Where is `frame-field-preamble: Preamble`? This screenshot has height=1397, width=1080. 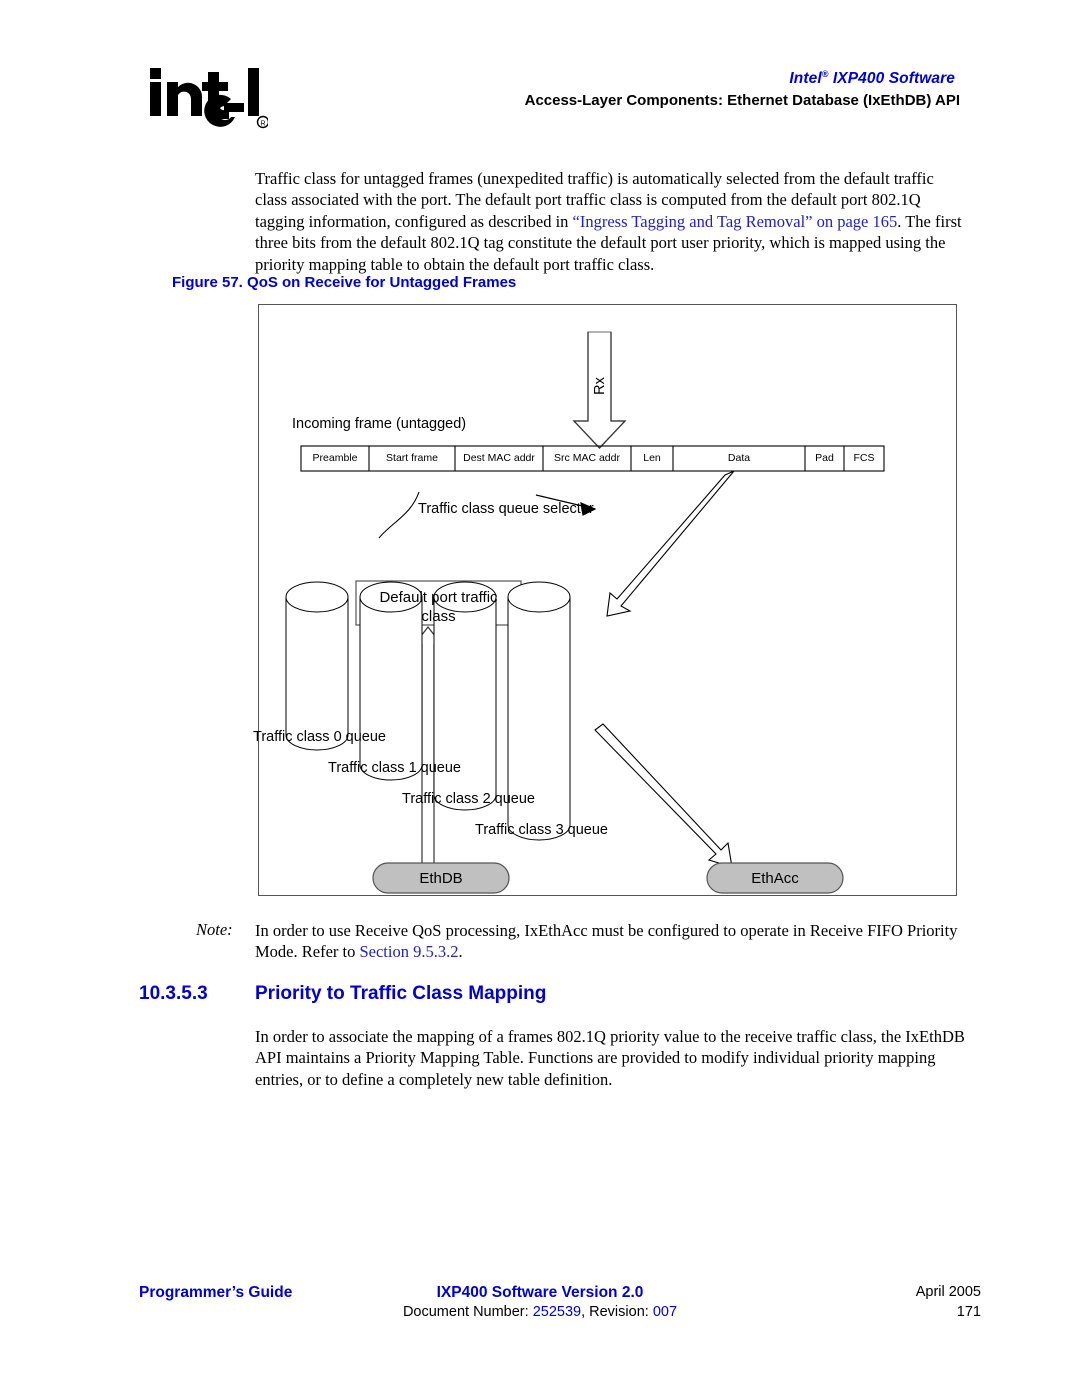
frame-field-preamble: Preamble is located at coordinates (335, 458).